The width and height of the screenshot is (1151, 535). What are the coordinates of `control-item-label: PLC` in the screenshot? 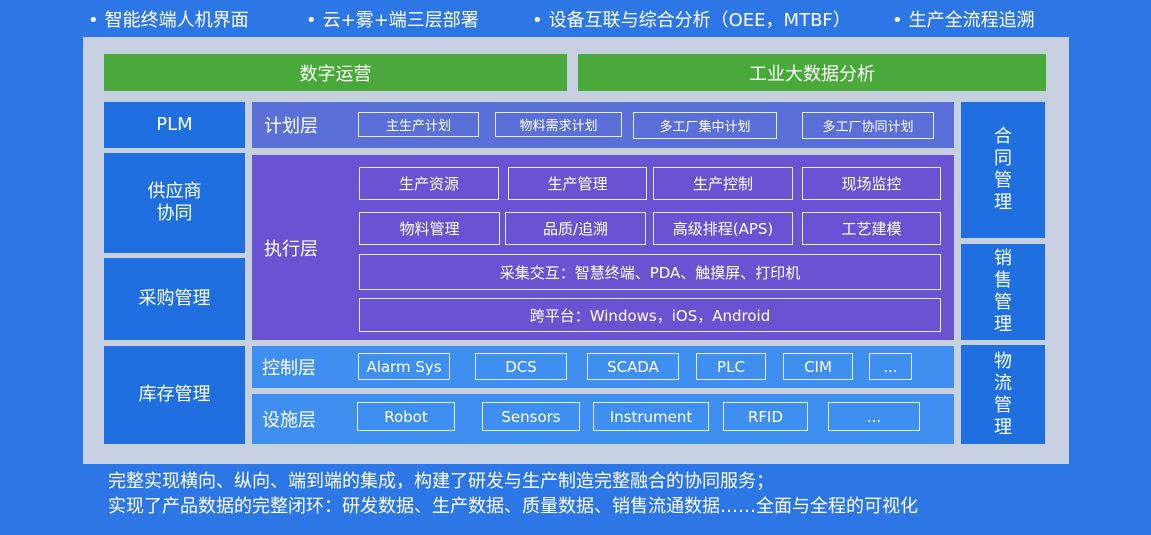 It's located at (731, 366).